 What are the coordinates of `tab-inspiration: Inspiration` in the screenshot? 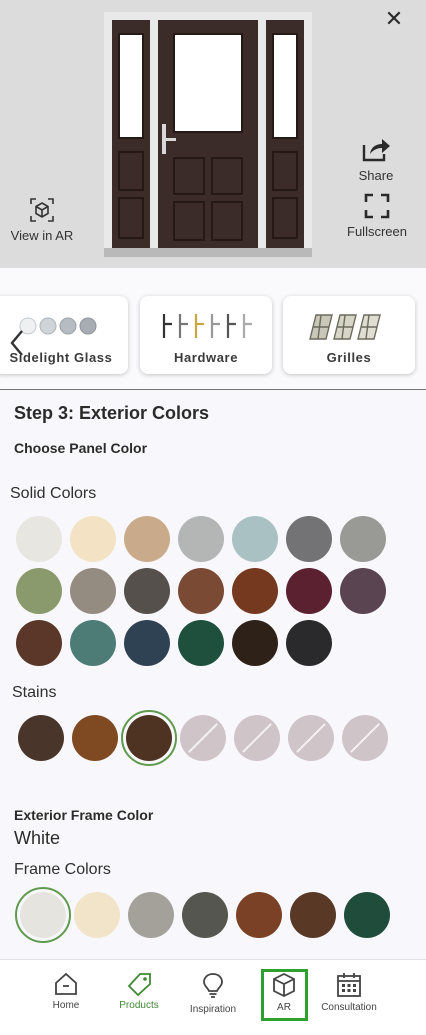 It's located at (213, 993).